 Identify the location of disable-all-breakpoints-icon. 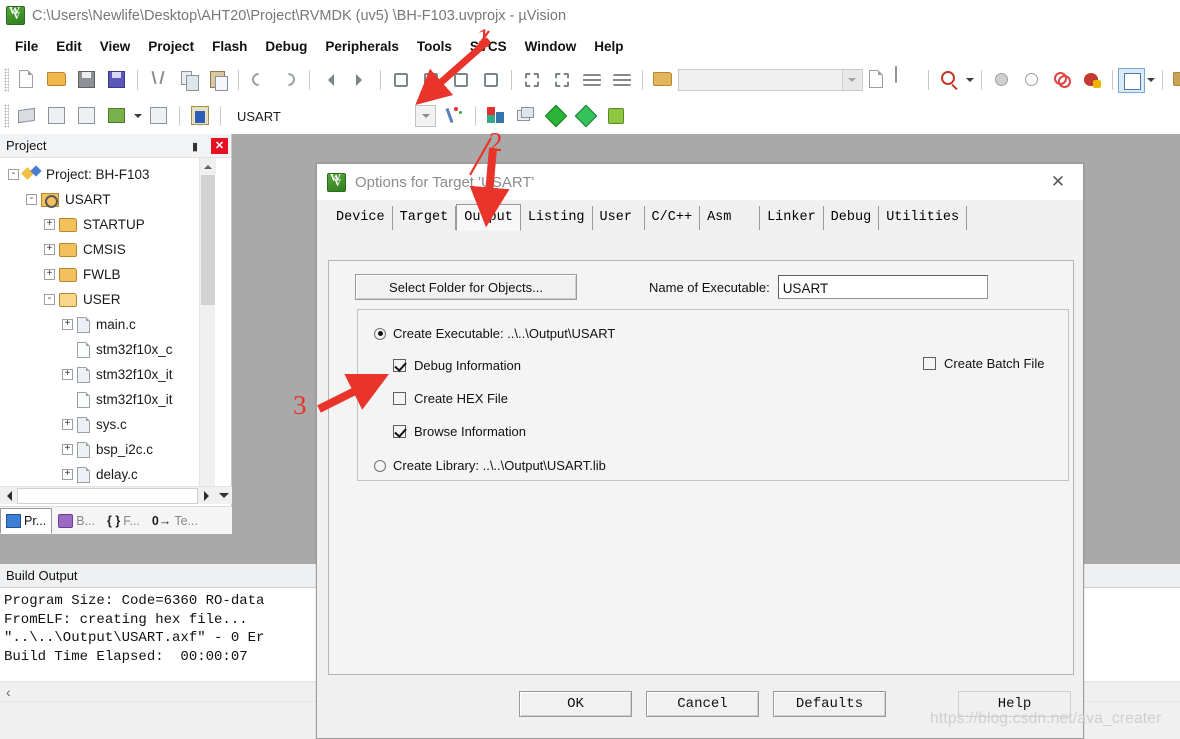
(1062, 80).